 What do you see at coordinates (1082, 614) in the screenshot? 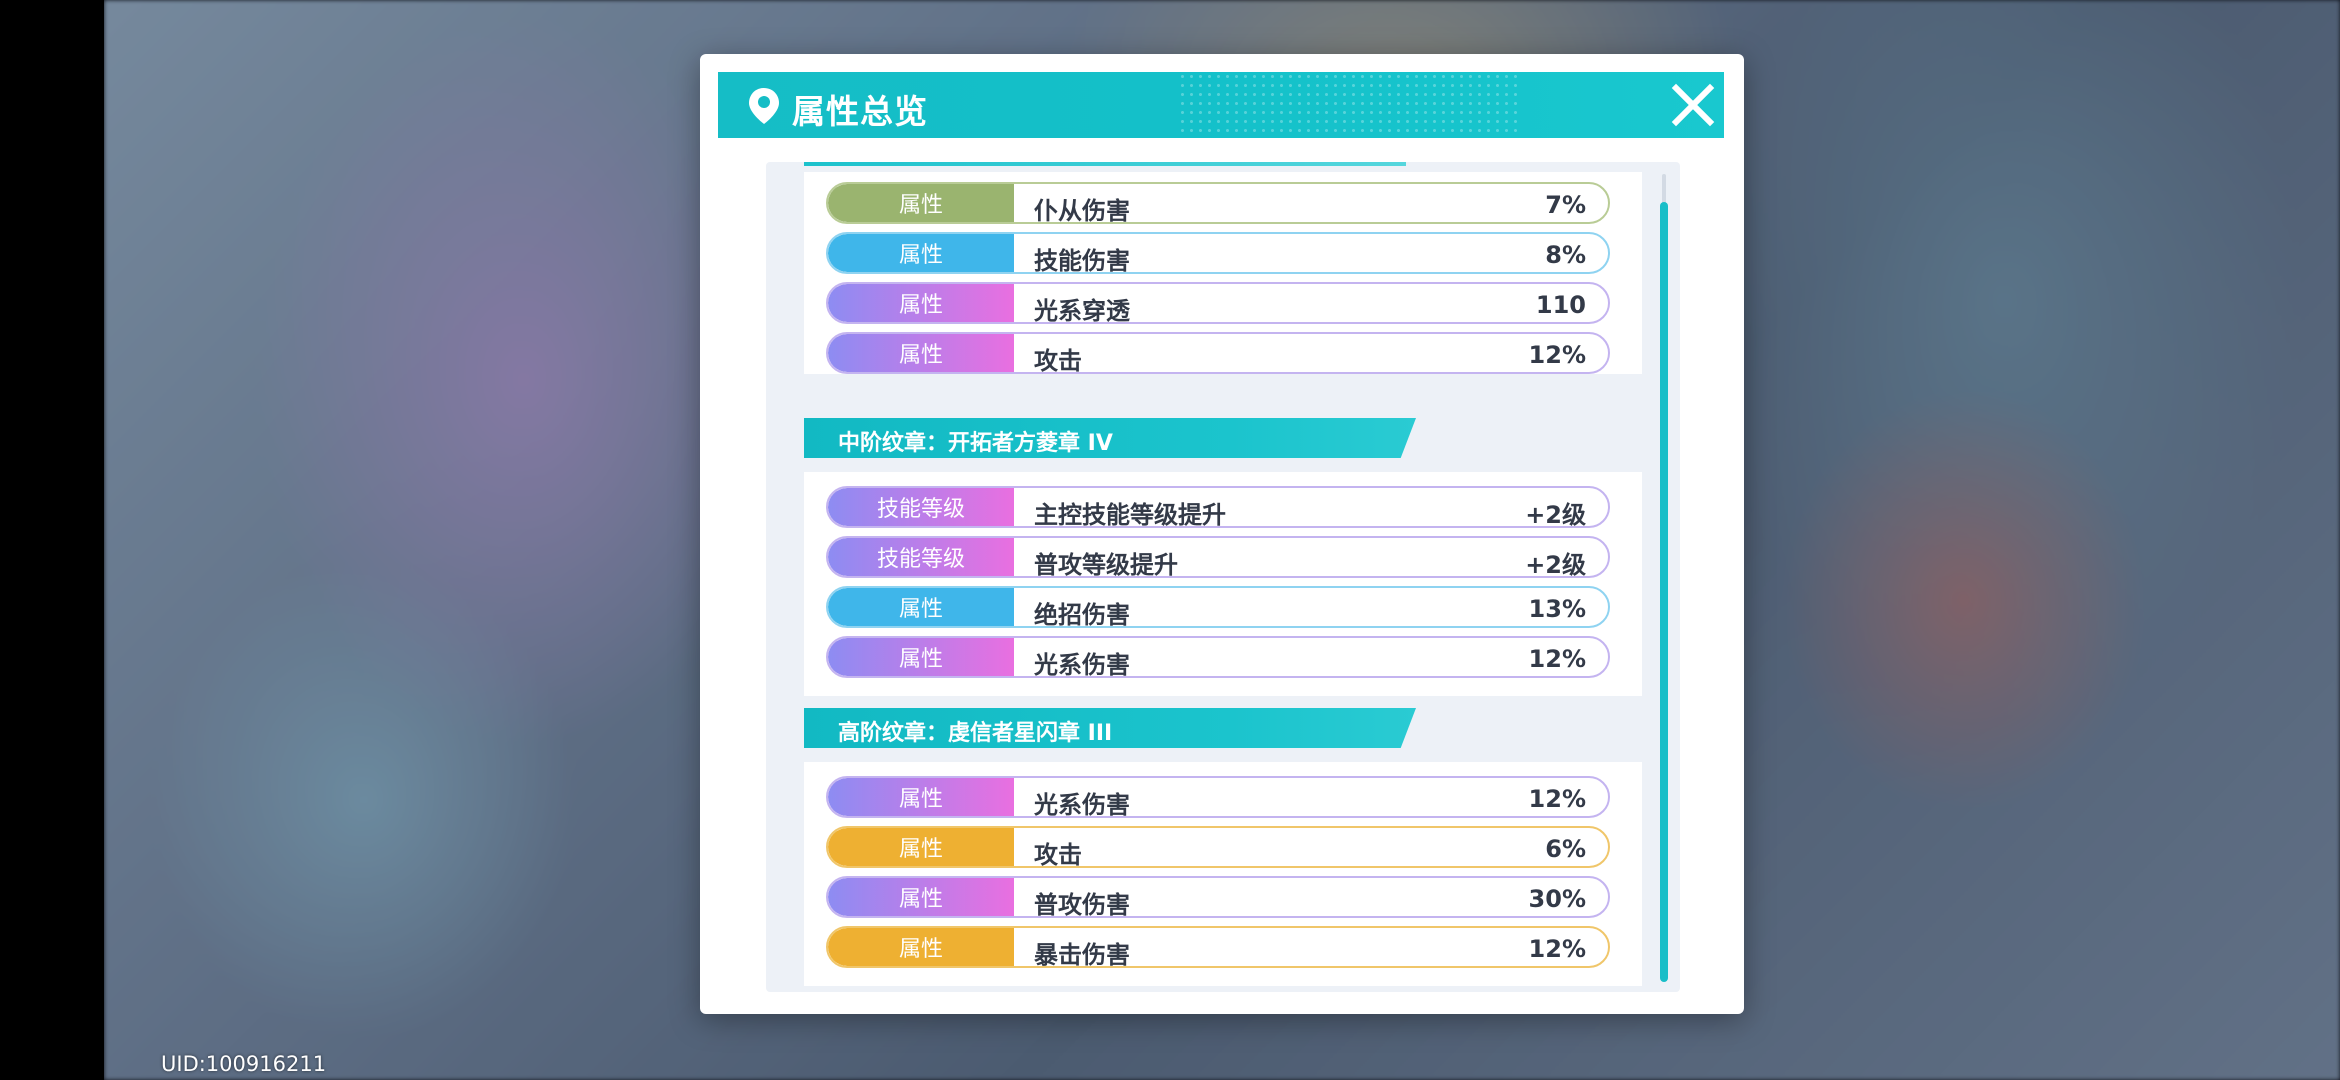
I see `attribute-name: 绝招伤害` at bounding box center [1082, 614].